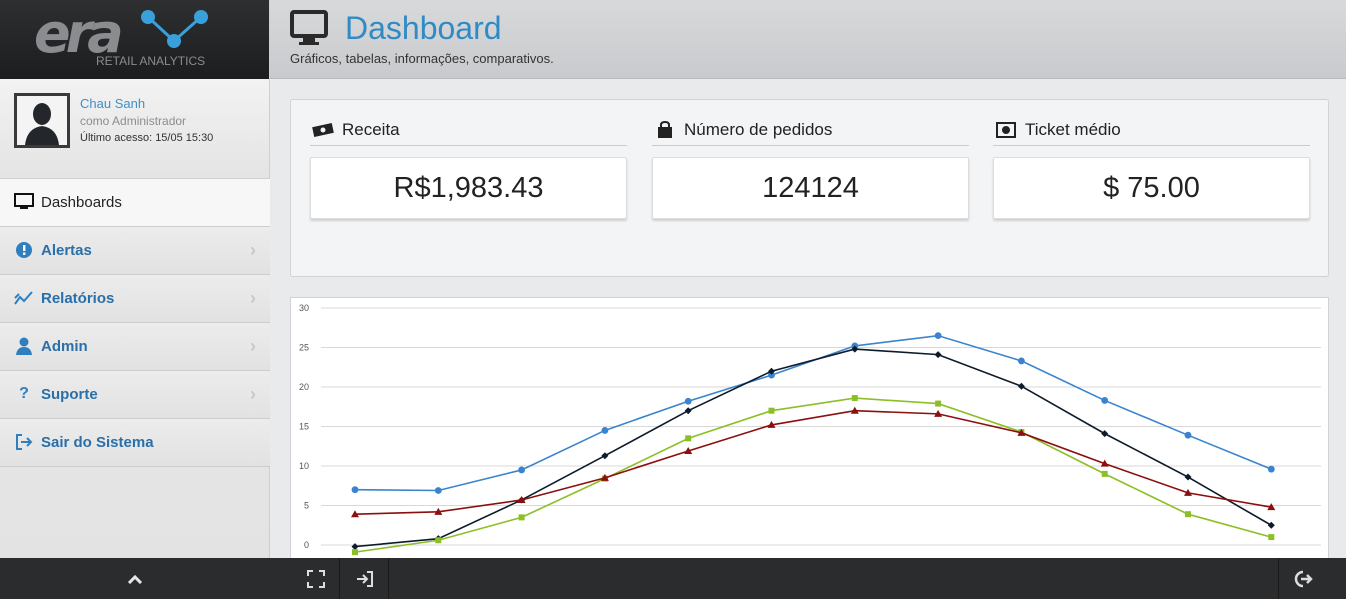 This screenshot has height=599, width=1346. Describe the element at coordinates (66, 250) in the screenshot. I see `sidebar-item-label: Alertas` at that location.